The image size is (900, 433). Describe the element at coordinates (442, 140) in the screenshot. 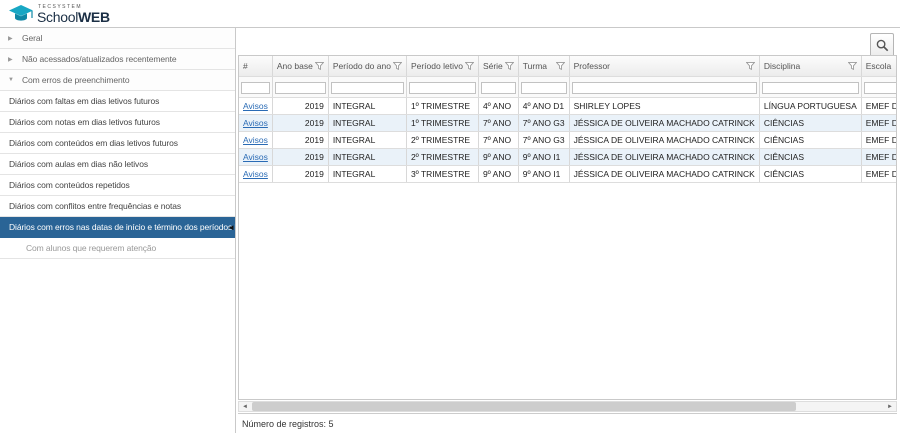

I see `cell-periodo_letivo: 2º TRIMESTRE` at that location.